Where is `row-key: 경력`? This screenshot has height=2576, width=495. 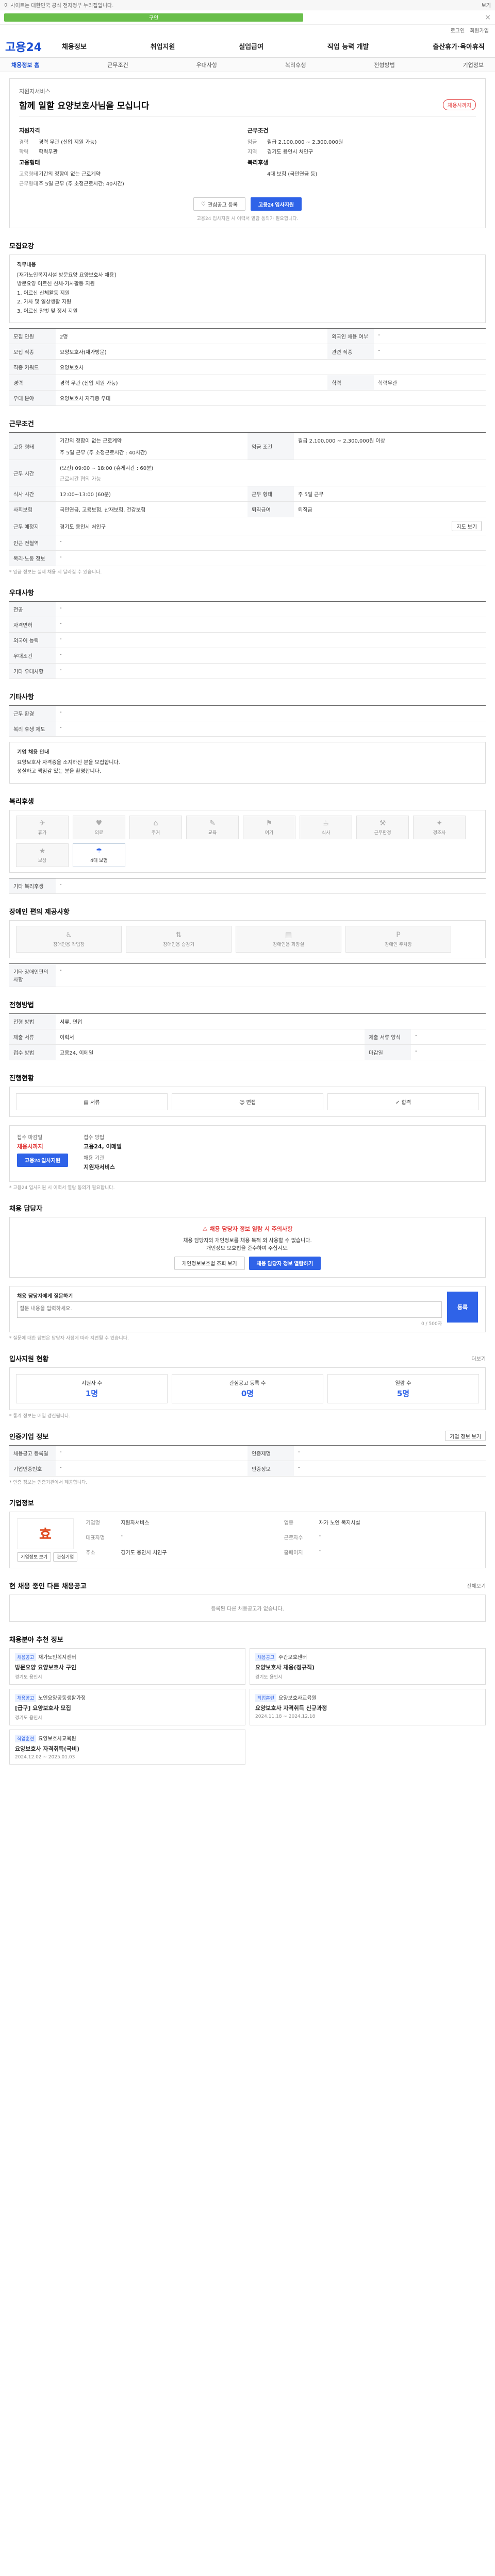 row-key: 경력 is located at coordinates (32, 383).